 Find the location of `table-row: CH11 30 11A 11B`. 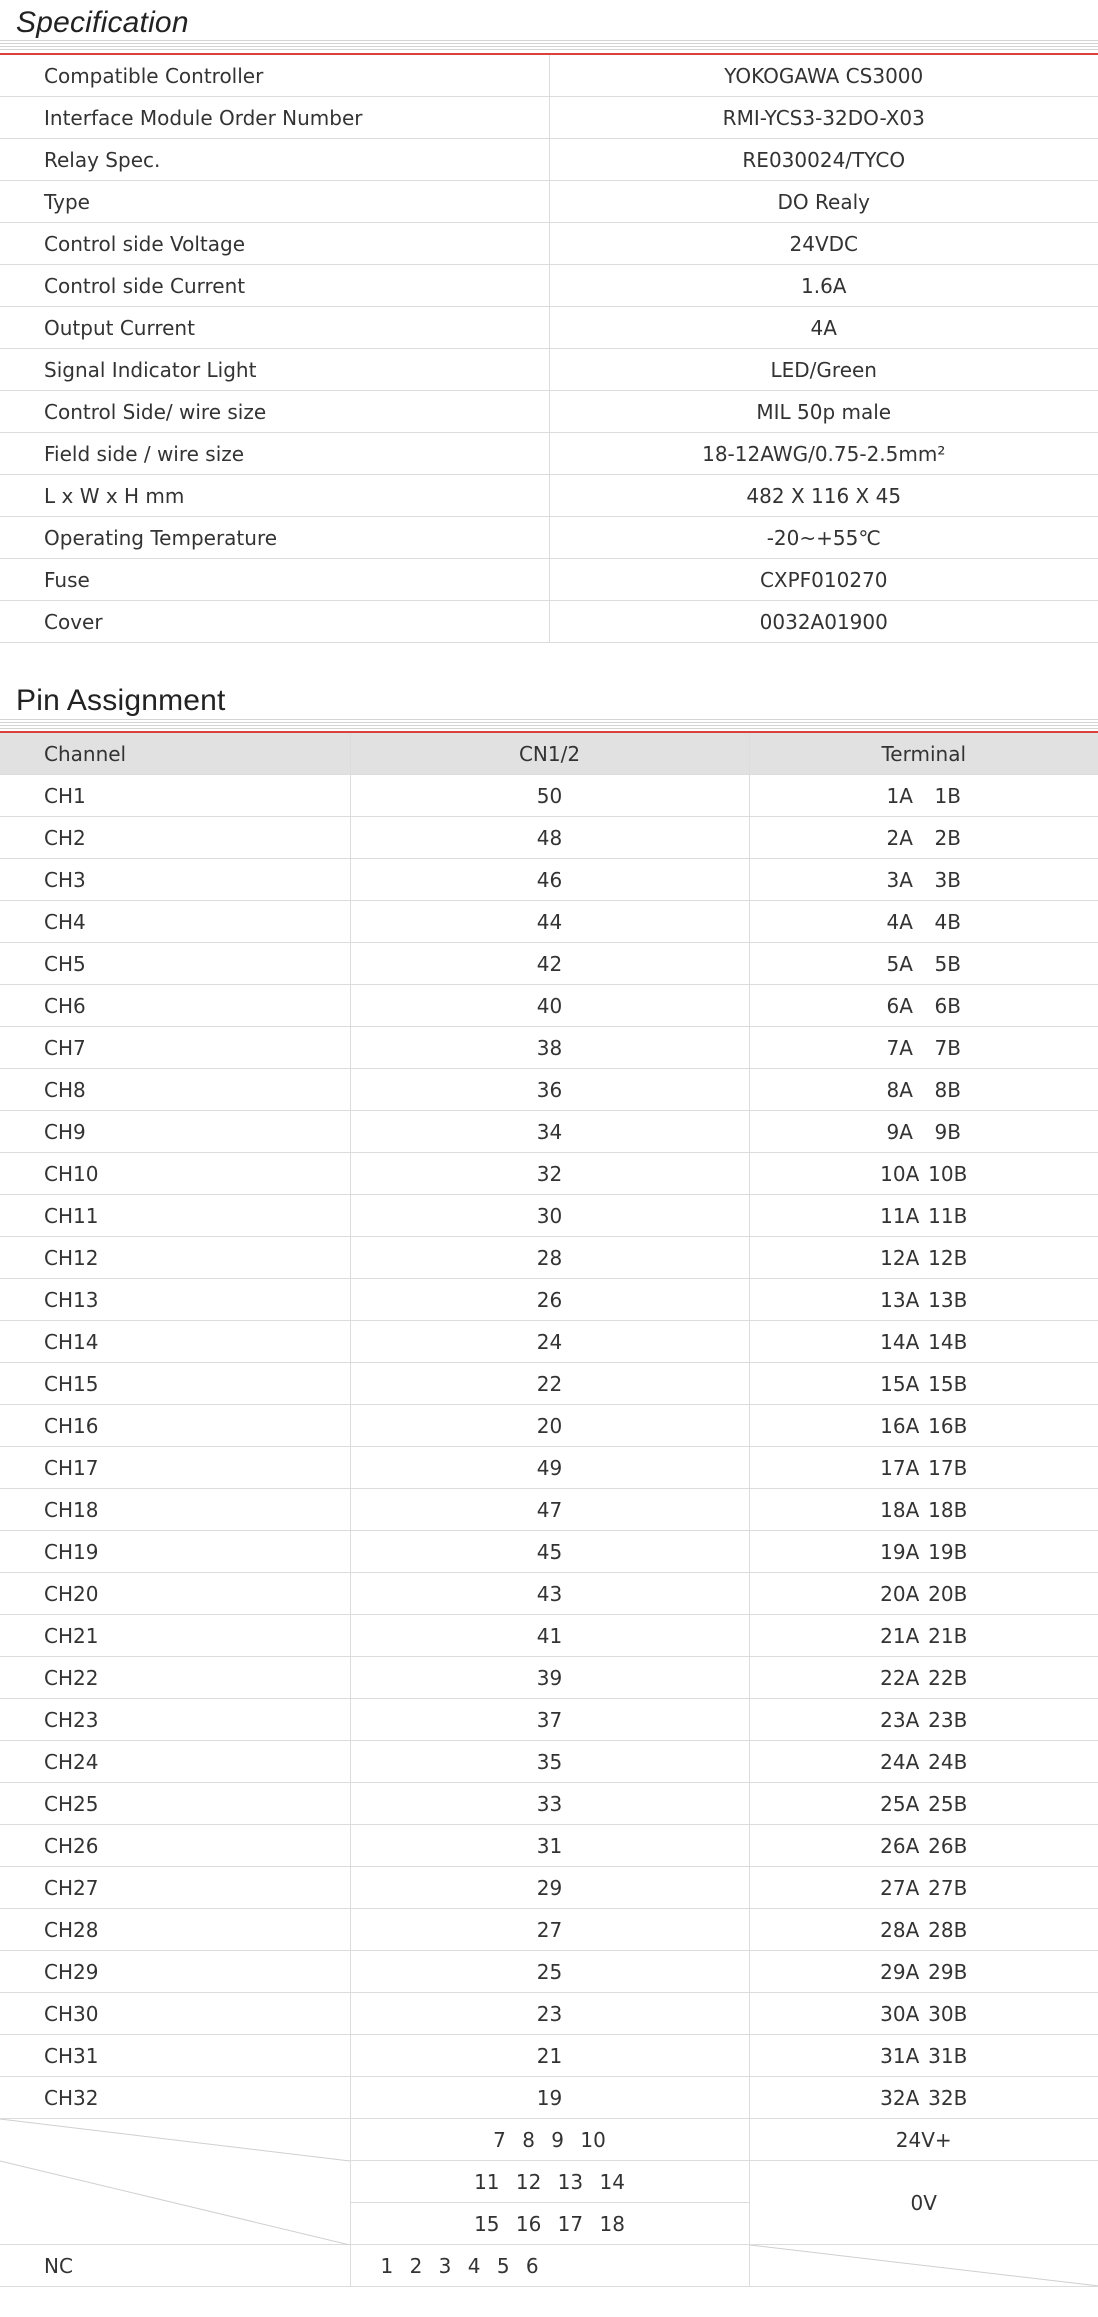

table-row: CH11 30 11A 11B is located at coordinates (549, 1215).